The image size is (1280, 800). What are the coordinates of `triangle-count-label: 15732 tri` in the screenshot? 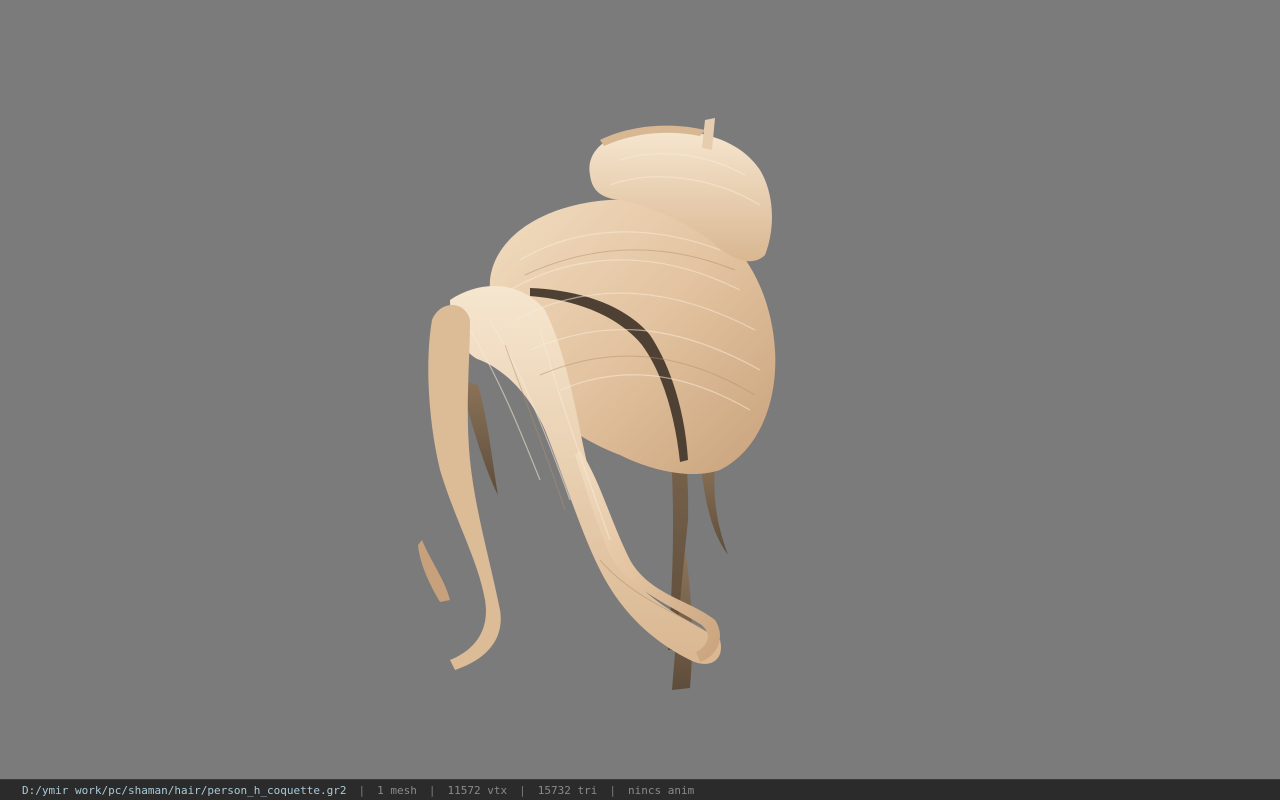 It's located at (567, 790).